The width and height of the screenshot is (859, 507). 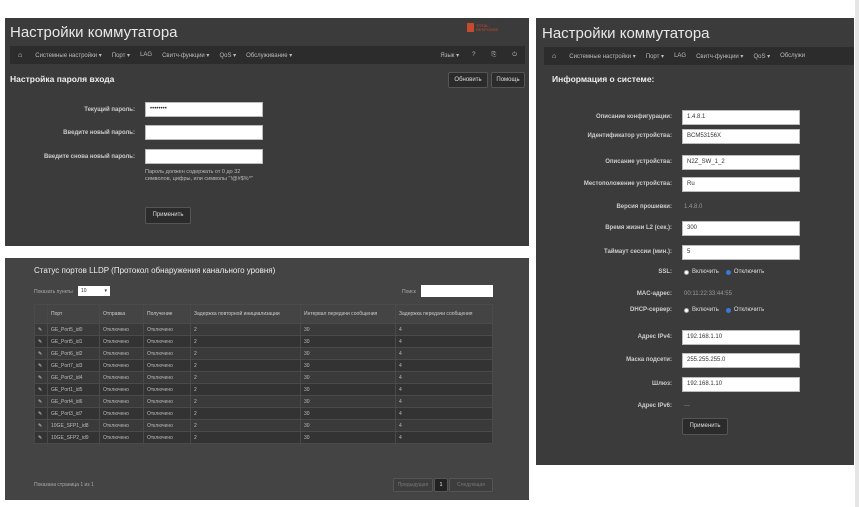 I want to click on sysinfo-label: Описание устройства:, so click(x=638, y=162).